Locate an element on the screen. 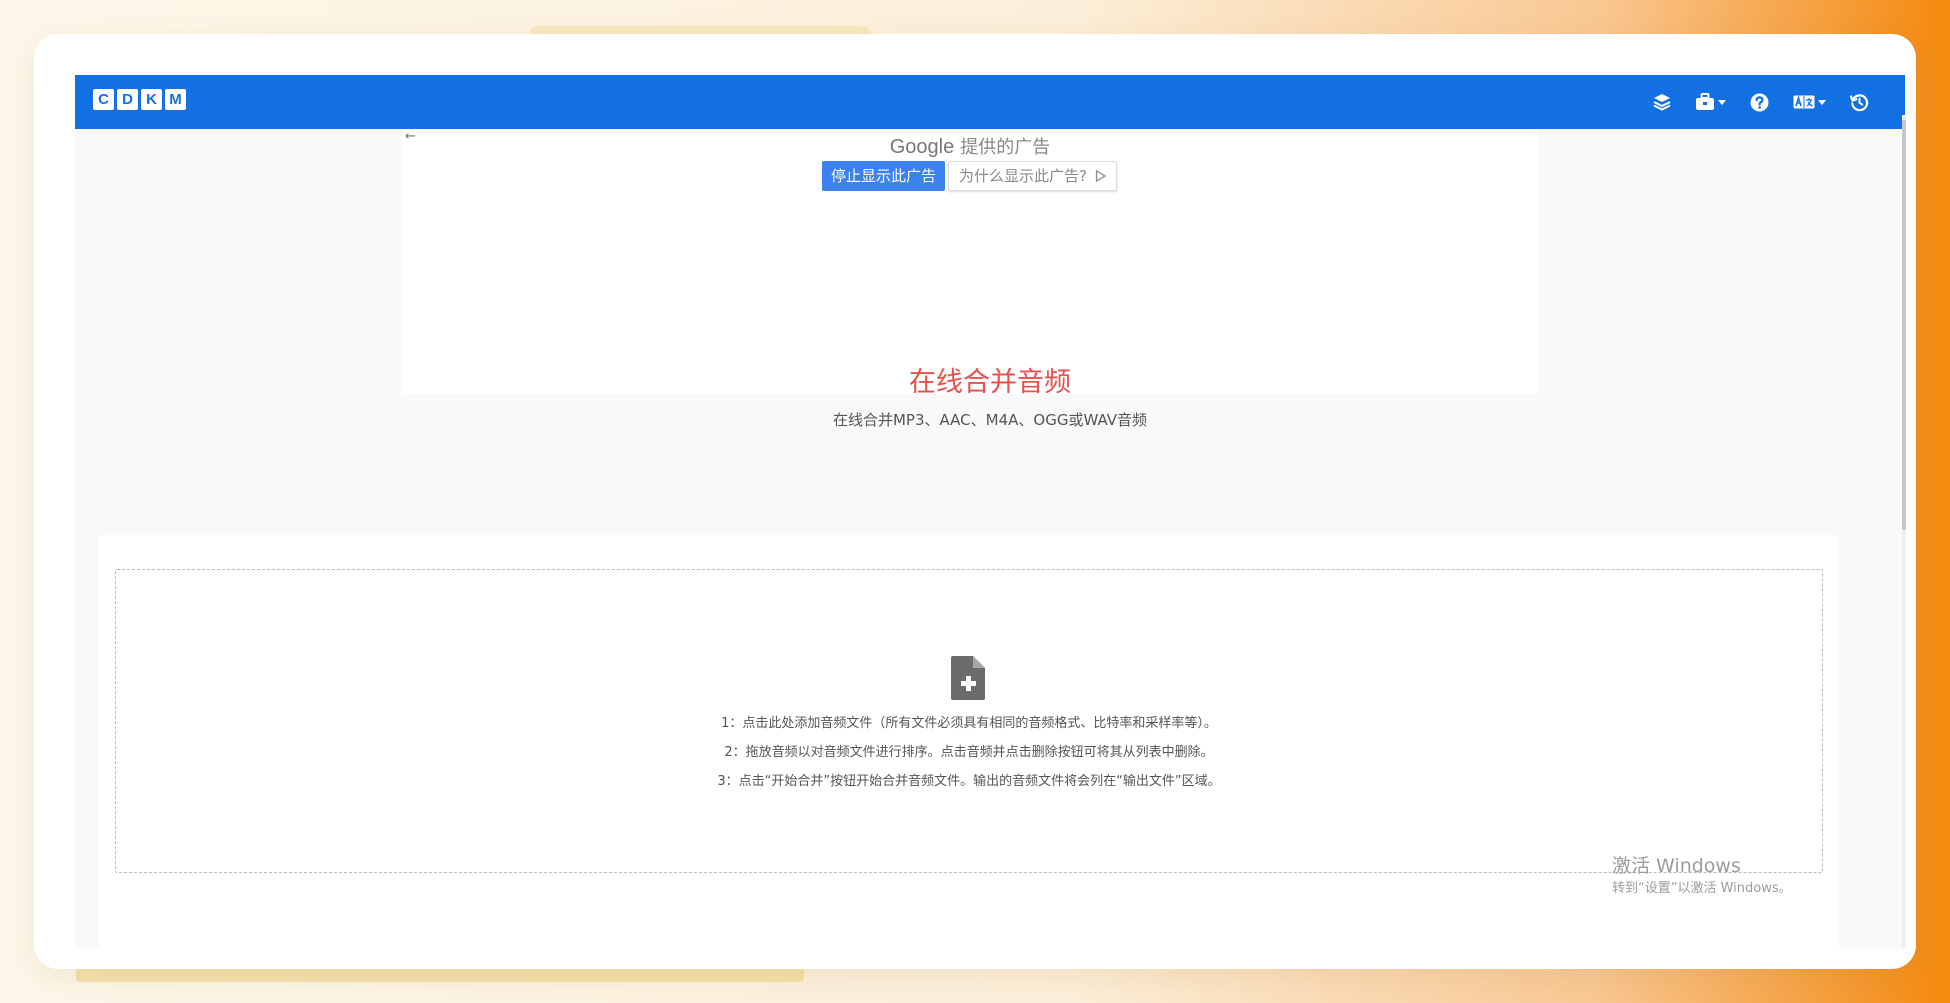 The image size is (1950, 1003). navbar-actions is located at coordinates (1761, 102).